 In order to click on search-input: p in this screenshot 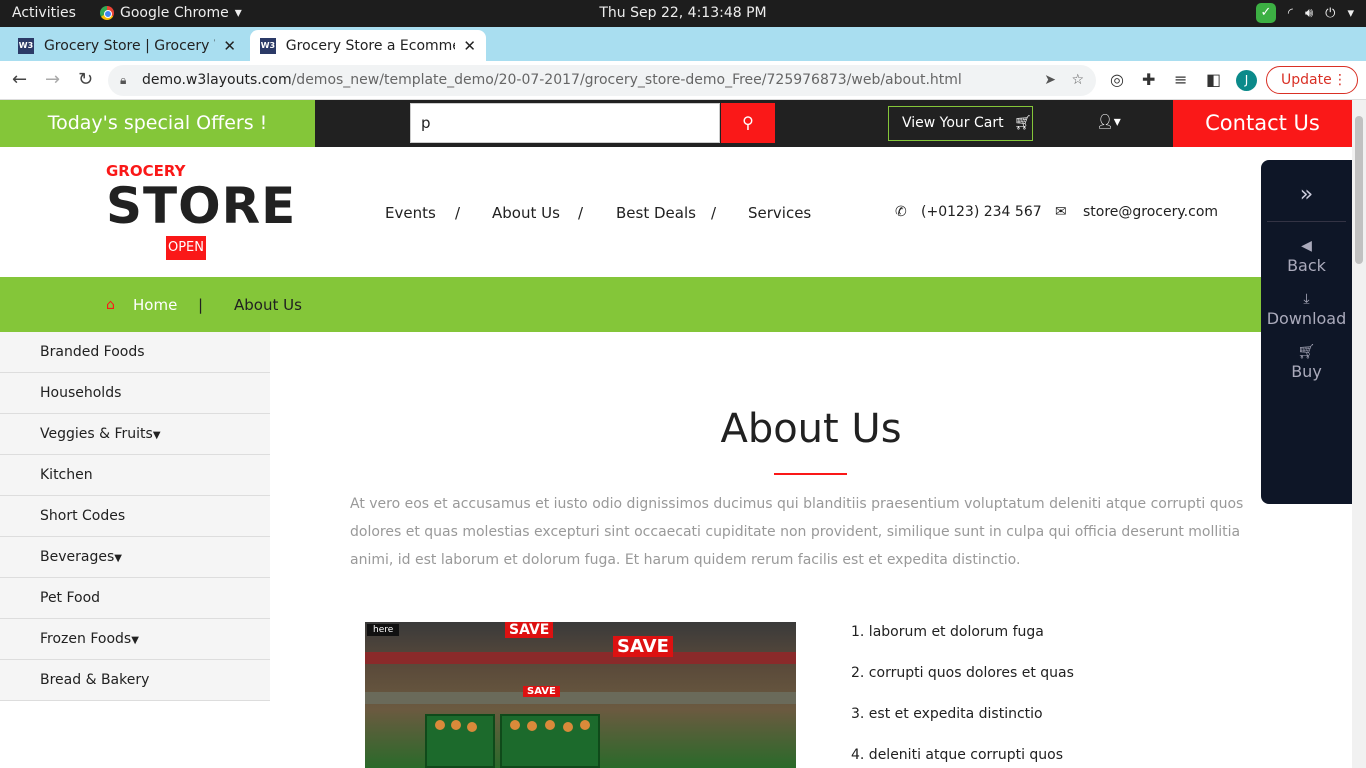, I will do `click(565, 123)`.